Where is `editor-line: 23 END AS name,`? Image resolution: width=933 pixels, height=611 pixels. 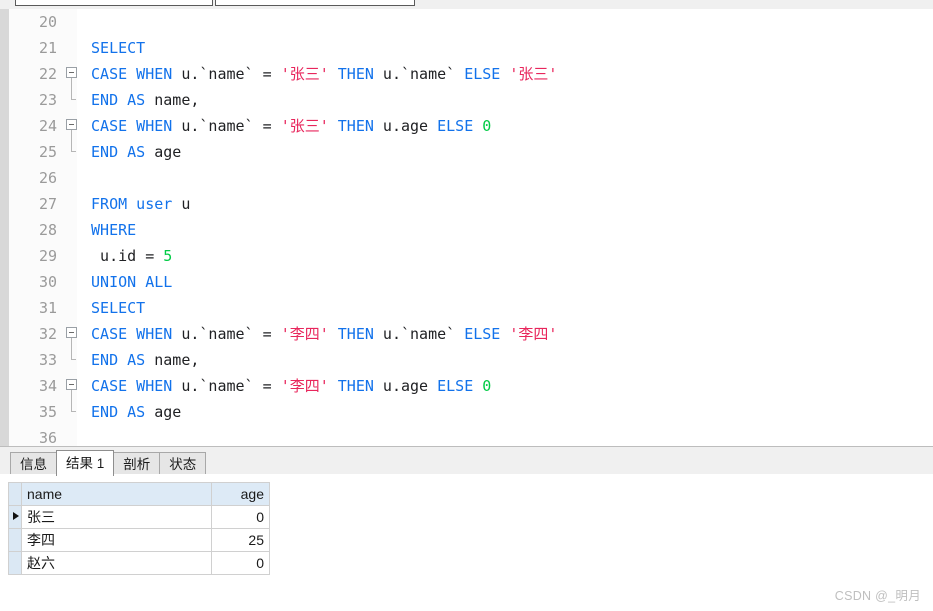 editor-line: 23 END AS name, is located at coordinates (471, 100).